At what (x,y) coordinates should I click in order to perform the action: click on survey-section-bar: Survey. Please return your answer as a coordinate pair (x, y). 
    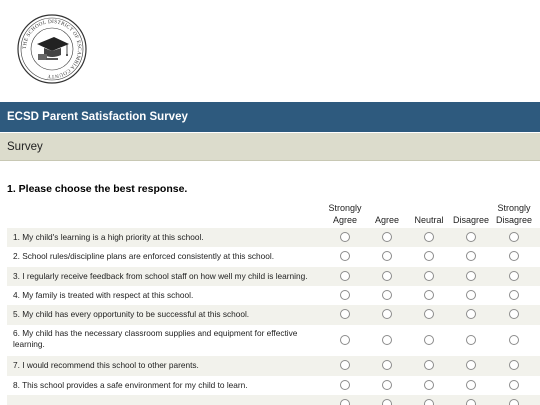
    Looking at the image, I should click on (270, 147).